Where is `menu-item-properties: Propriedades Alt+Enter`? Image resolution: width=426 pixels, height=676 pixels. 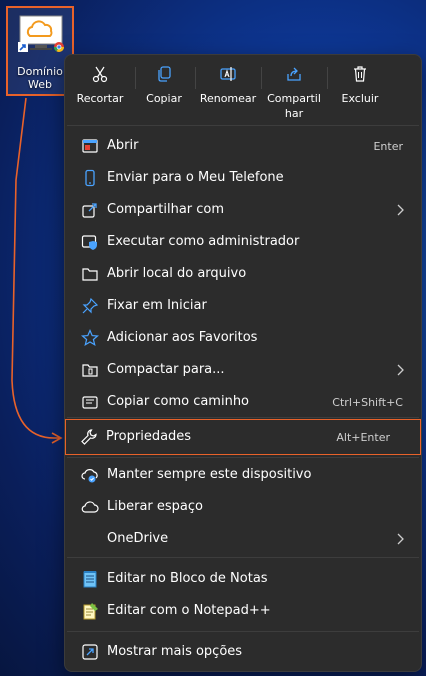 menu-item-properties: Propriedades Alt+Enter is located at coordinates (243, 437).